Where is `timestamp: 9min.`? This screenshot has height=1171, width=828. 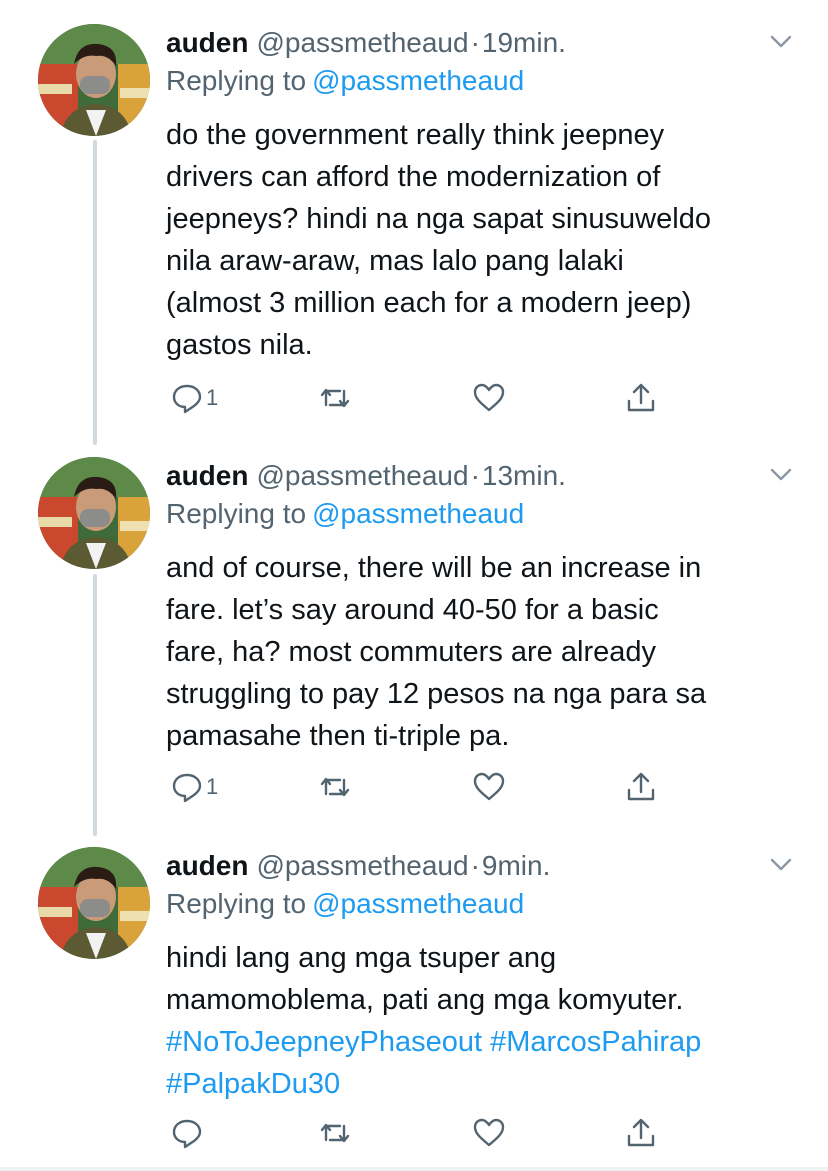
timestamp: 9min. is located at coordinates (516, 866).